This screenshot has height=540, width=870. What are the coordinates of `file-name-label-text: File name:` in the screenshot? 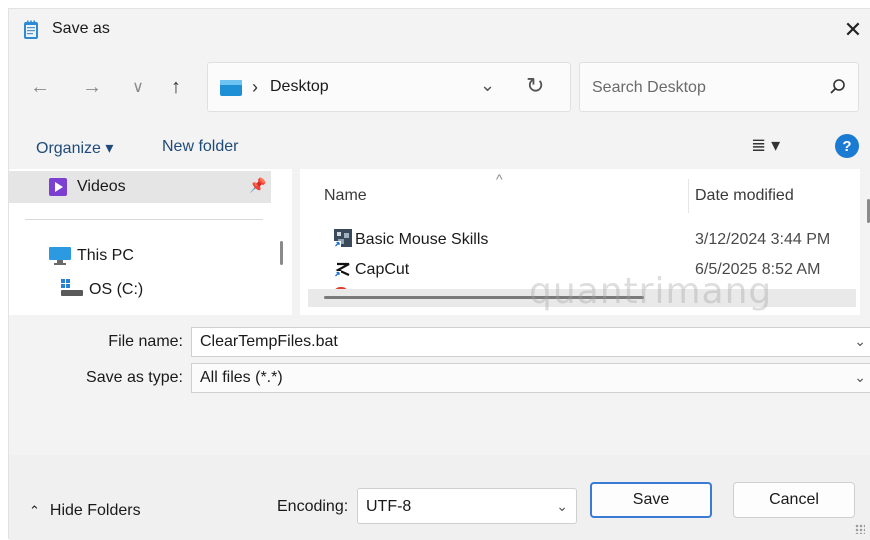 It's located at (145, 341).